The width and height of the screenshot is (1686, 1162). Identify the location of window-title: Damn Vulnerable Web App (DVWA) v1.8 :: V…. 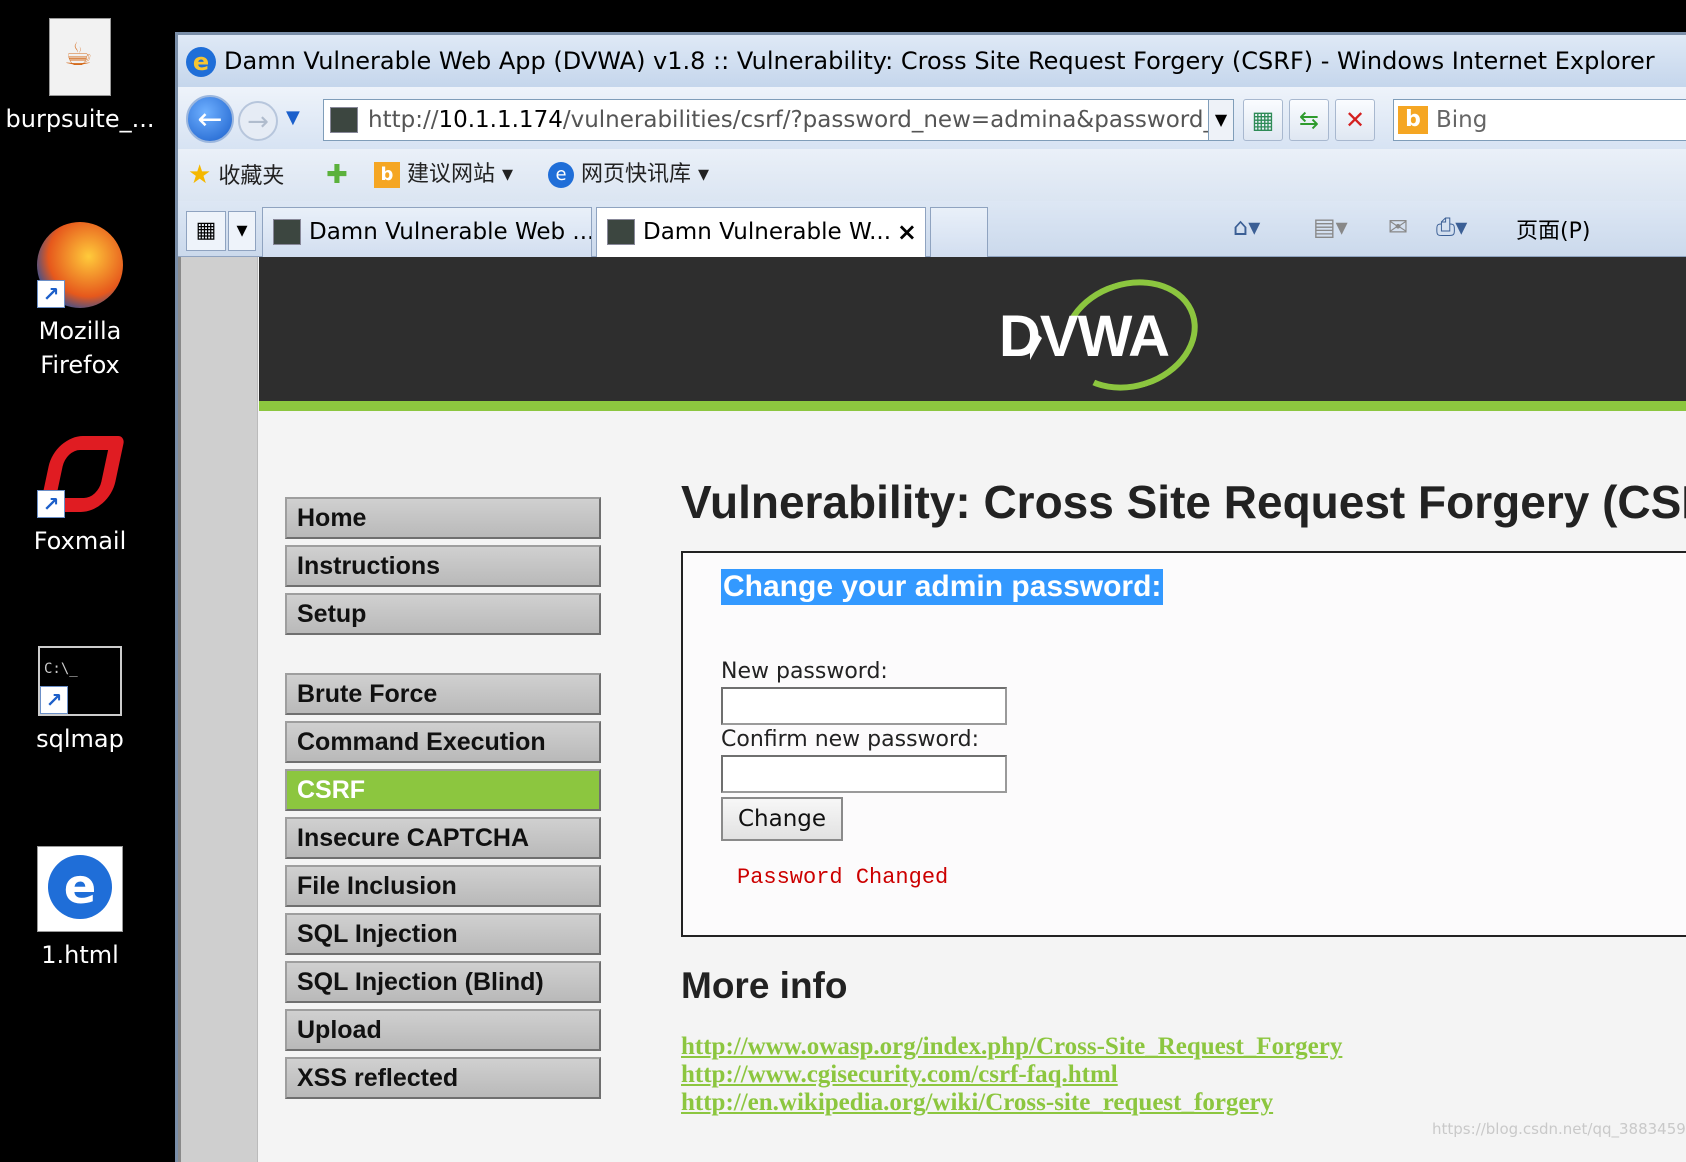
(939, 61).